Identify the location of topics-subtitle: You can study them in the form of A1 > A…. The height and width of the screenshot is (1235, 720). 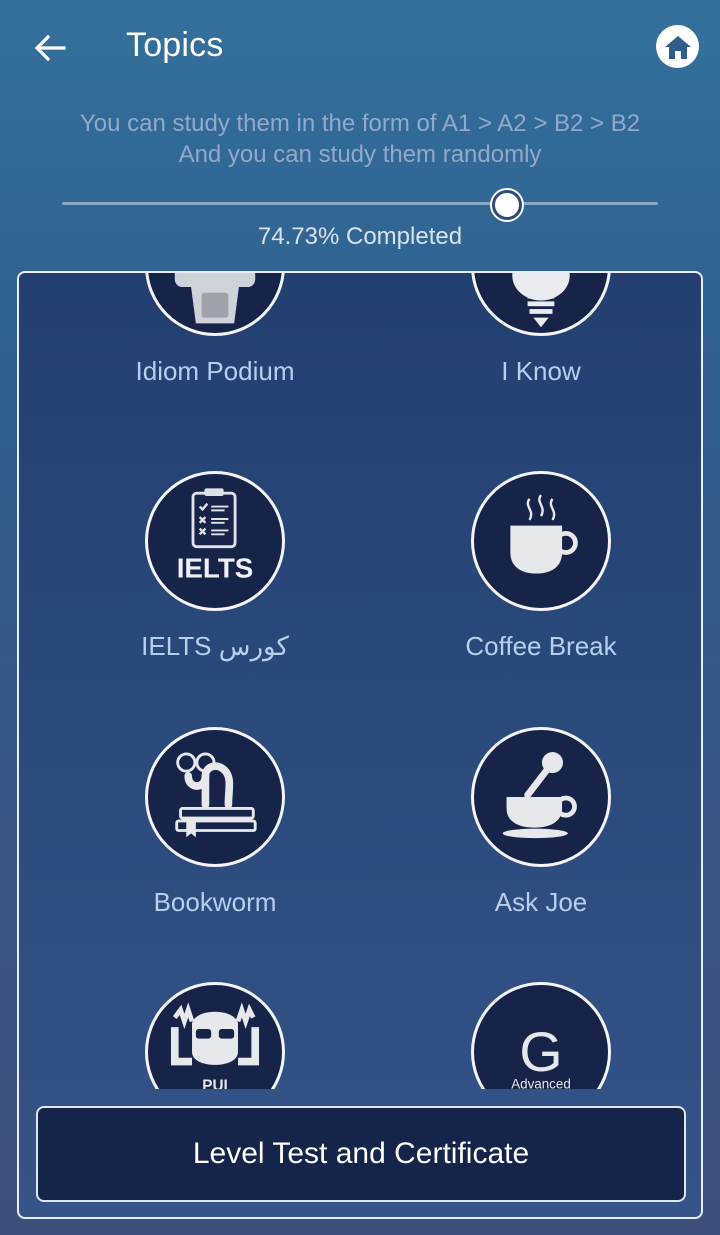
(360, 139).